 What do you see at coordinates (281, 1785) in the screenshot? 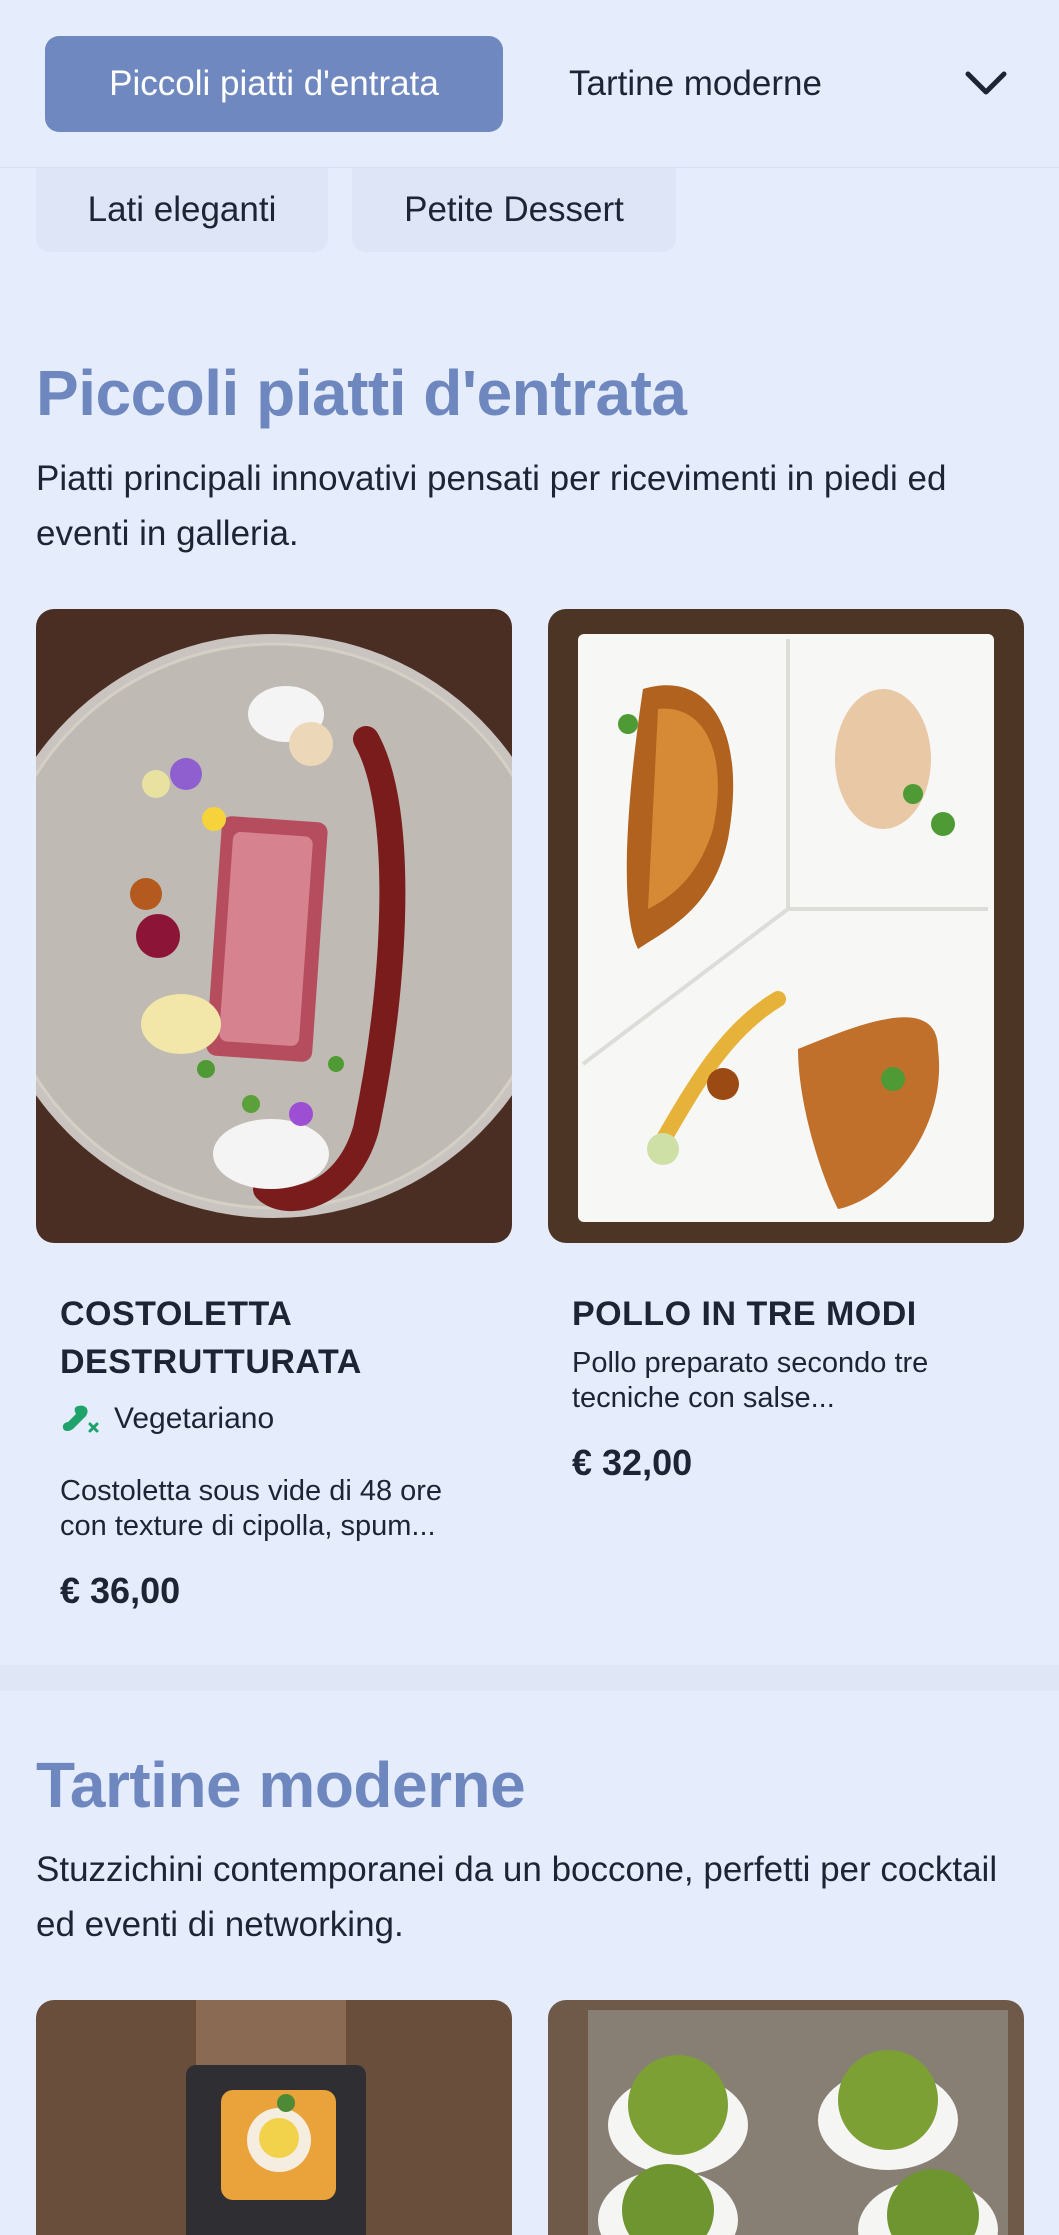
I see `section-title: Tartine moderne` at bounding box center [281, 1785].